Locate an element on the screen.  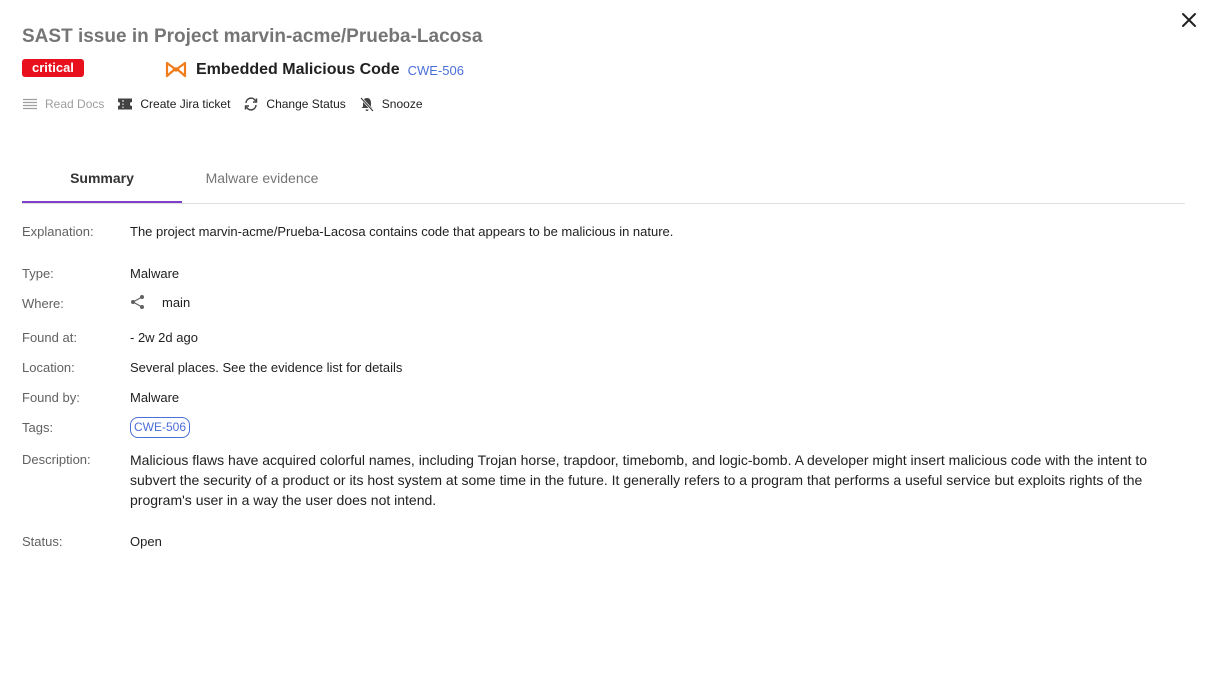
status-label: Status: is located at coordinates (42, 541).